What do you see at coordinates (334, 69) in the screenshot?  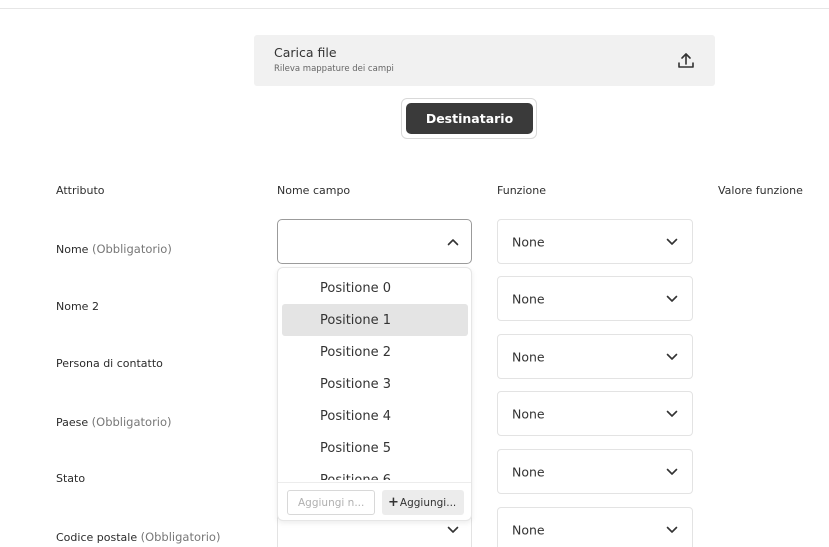 I see `upload-subtitle: Rileva mappature dei campi` at bounding box center [334, 69].